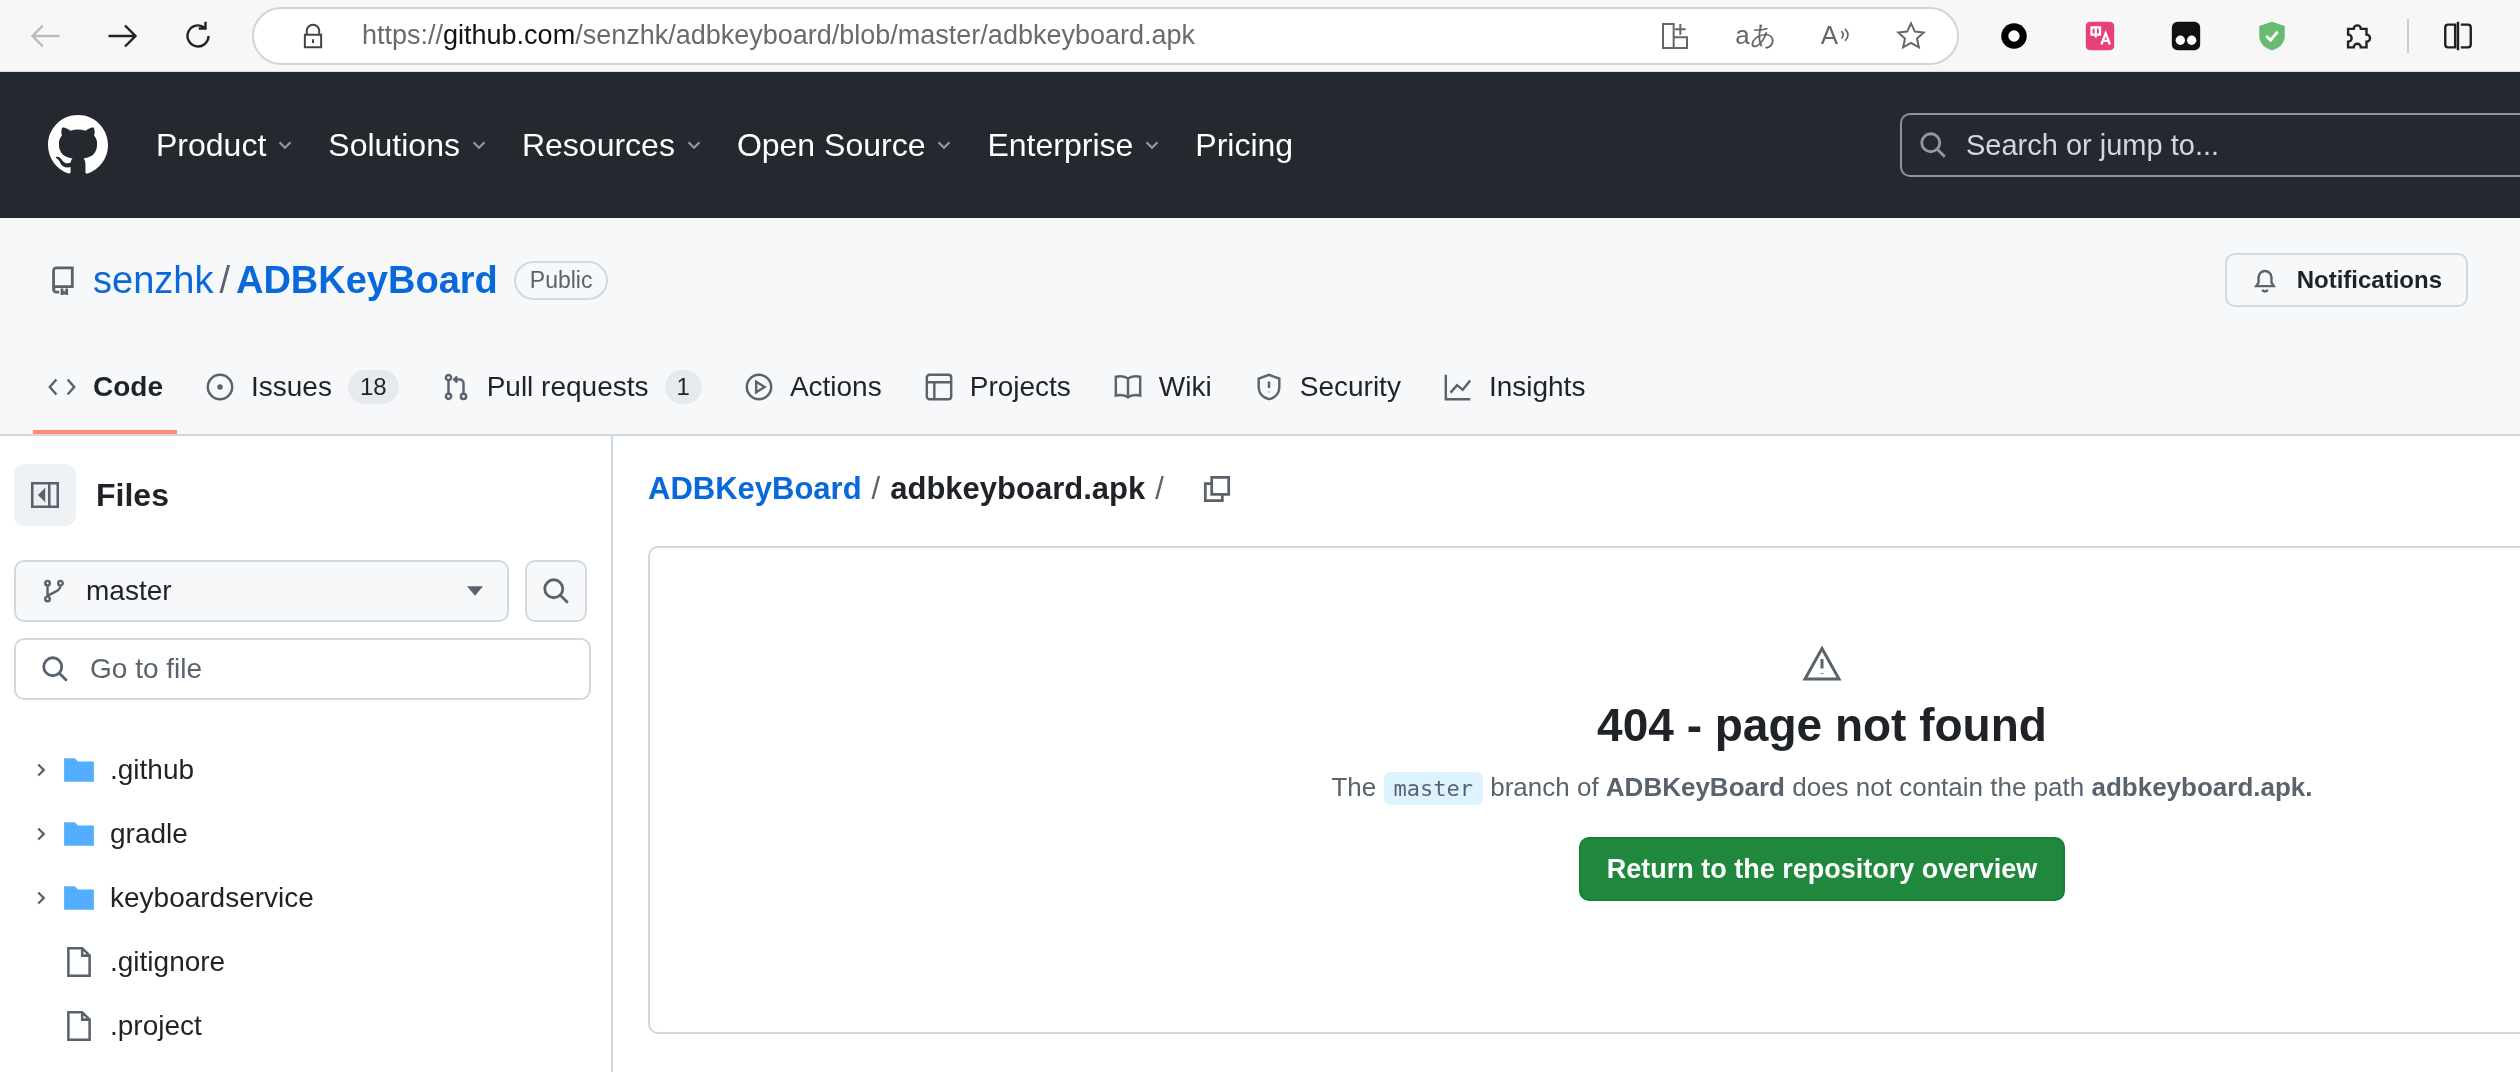  I want to click on play-icon, so click(758, 387).